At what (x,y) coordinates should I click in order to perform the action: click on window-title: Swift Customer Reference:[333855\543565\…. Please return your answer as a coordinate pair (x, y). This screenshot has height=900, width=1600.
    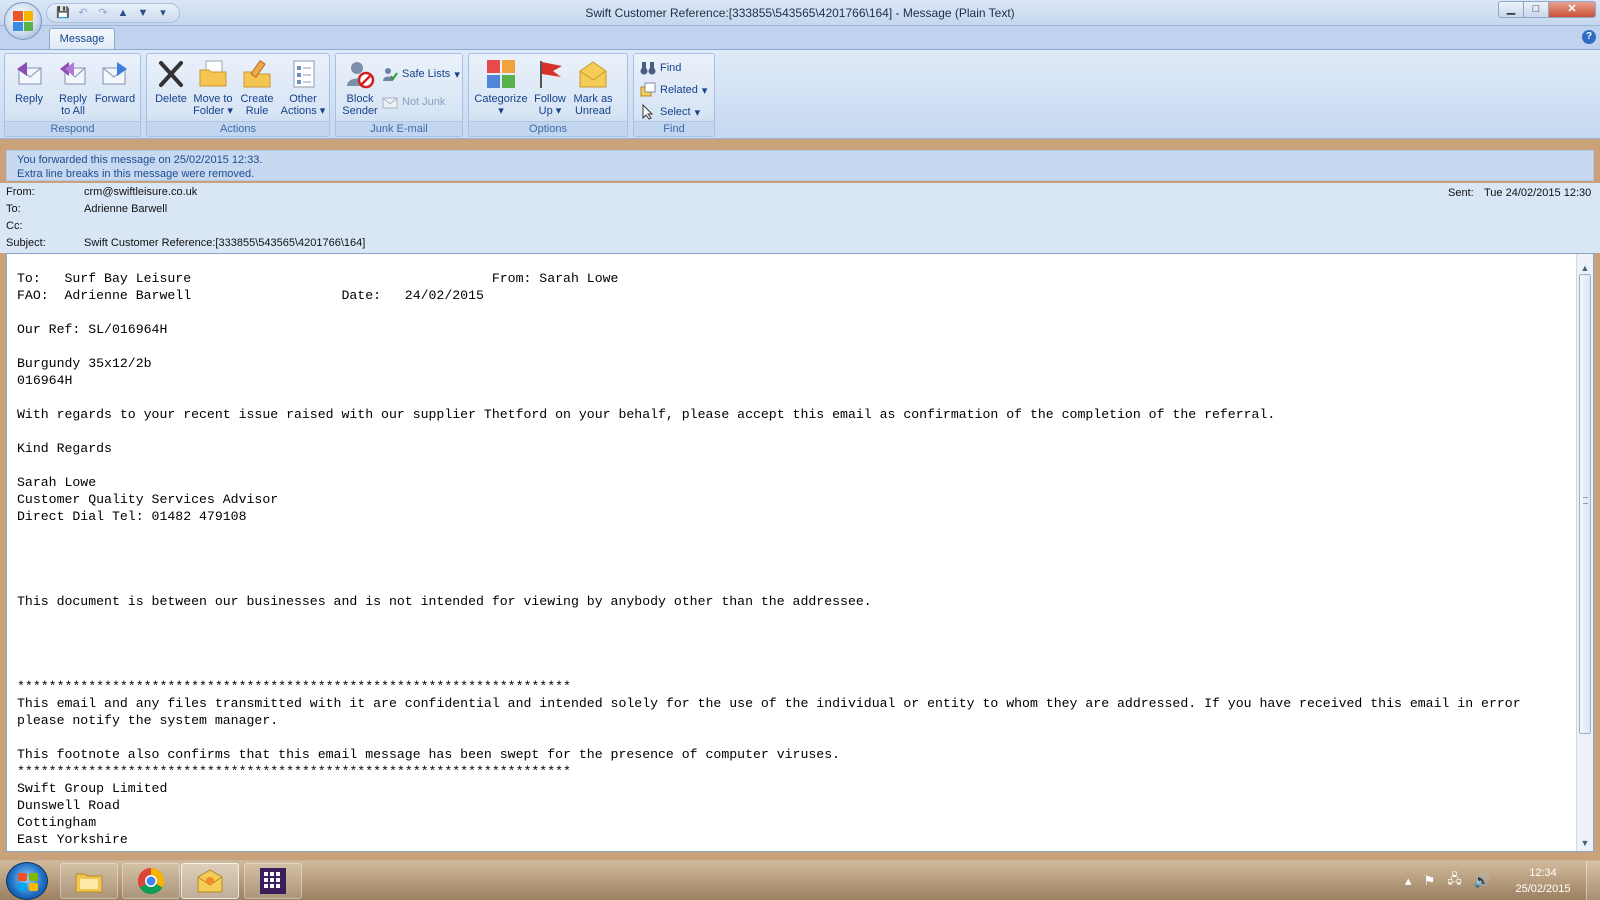
    Looking at the image, I should click on (800, 13).